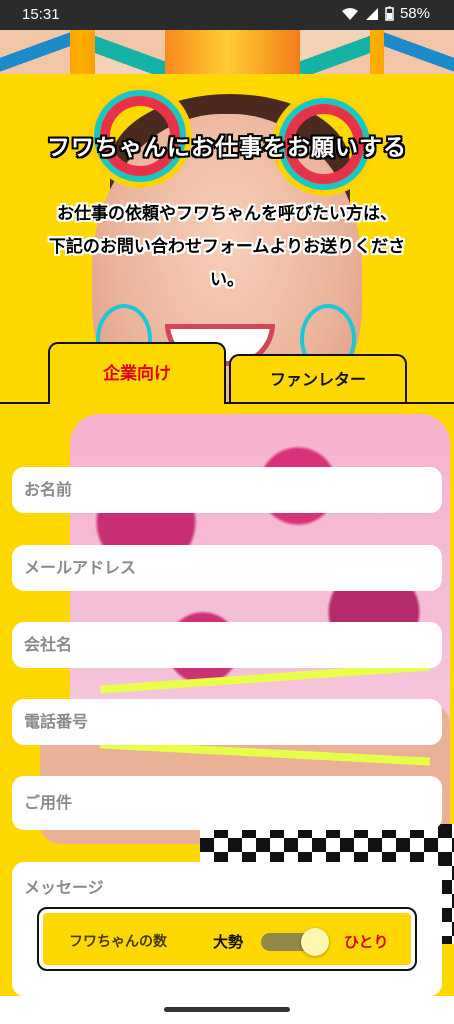 This screenshot has width=454, height=1024. What do you see at coordinates (137, 403) in the screenshot?
I see `active-tab-cover` at bounding box center [137, 403].